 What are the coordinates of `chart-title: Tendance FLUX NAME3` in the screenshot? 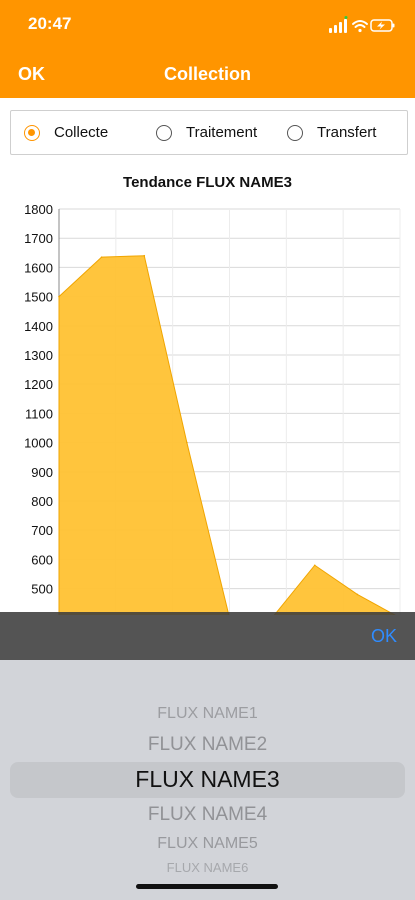 It's located at (207, 182).